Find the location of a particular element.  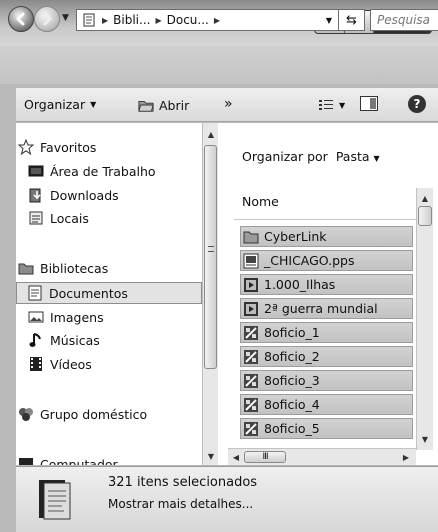

preview-pane-icon is located at coordinates (369, 103).